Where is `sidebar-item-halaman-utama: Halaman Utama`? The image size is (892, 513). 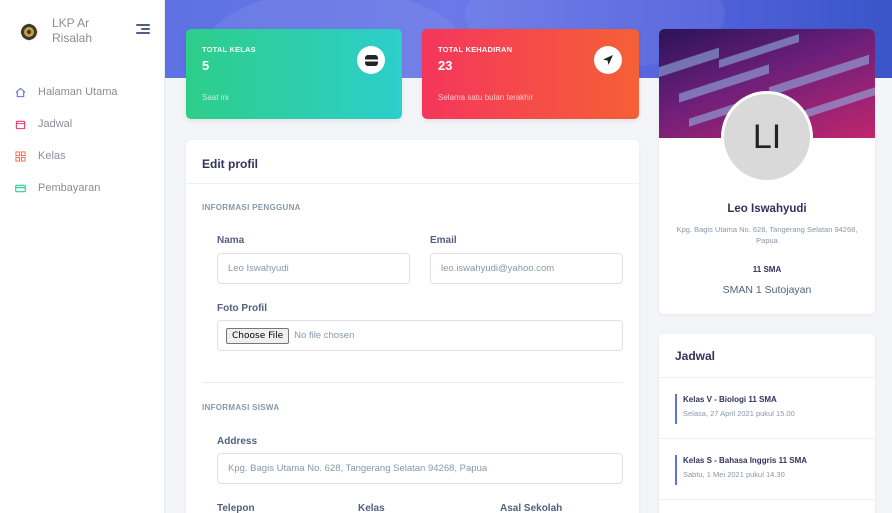
sidebar-item-halaman-utama: Halaman Utama is located at coordinates (82, 92).